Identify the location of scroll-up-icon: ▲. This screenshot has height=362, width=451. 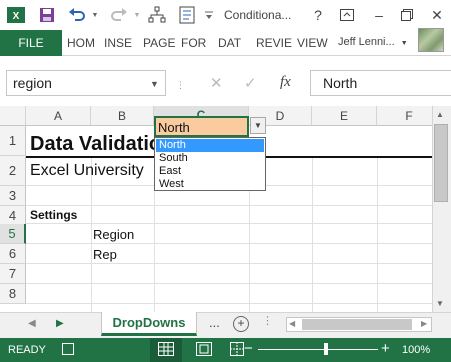
(440, 114).